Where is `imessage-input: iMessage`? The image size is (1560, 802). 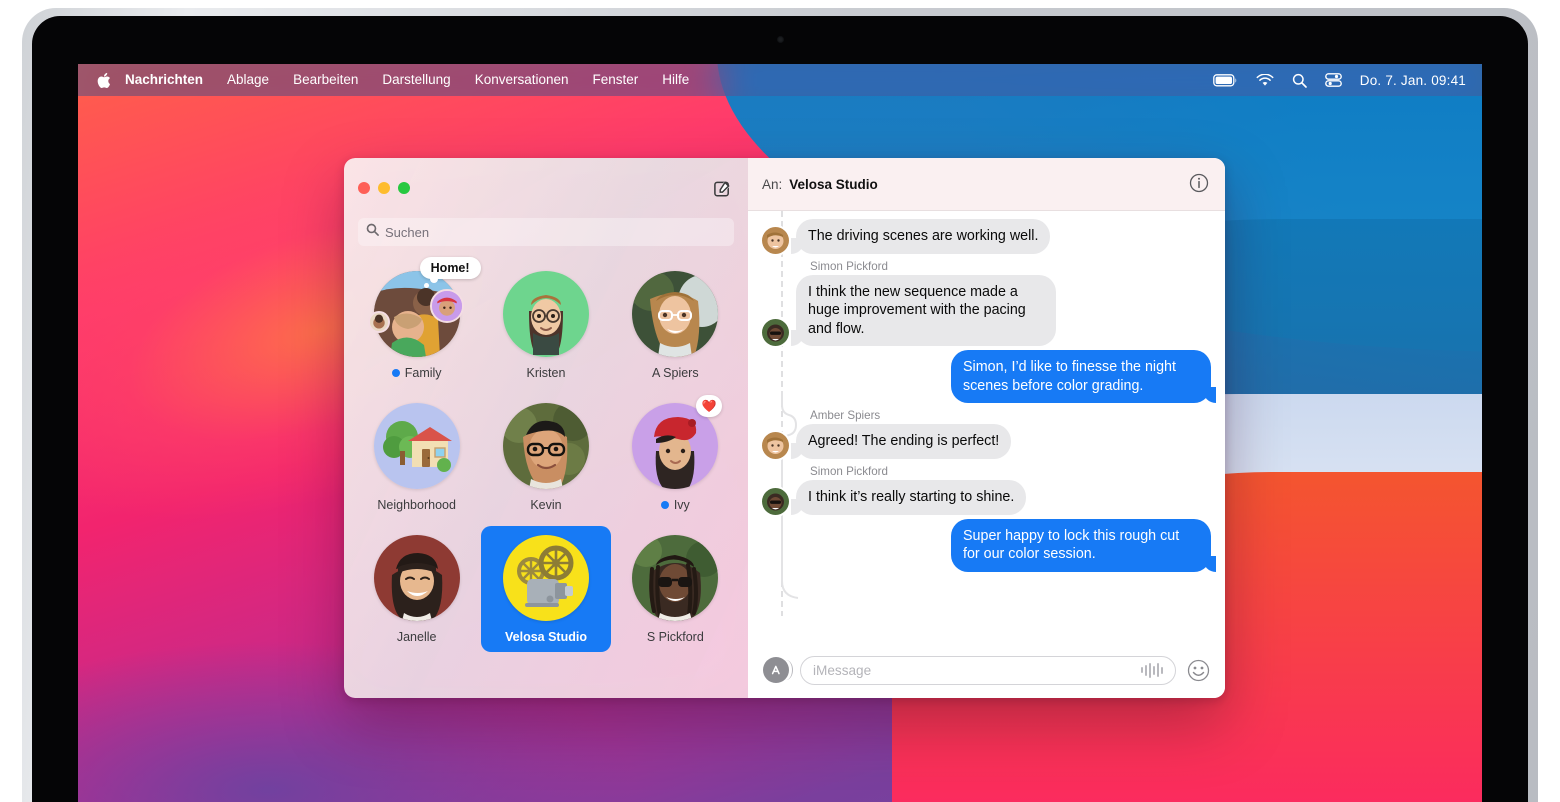 imessage-input: iMessage is located at coordinates (988, 670).